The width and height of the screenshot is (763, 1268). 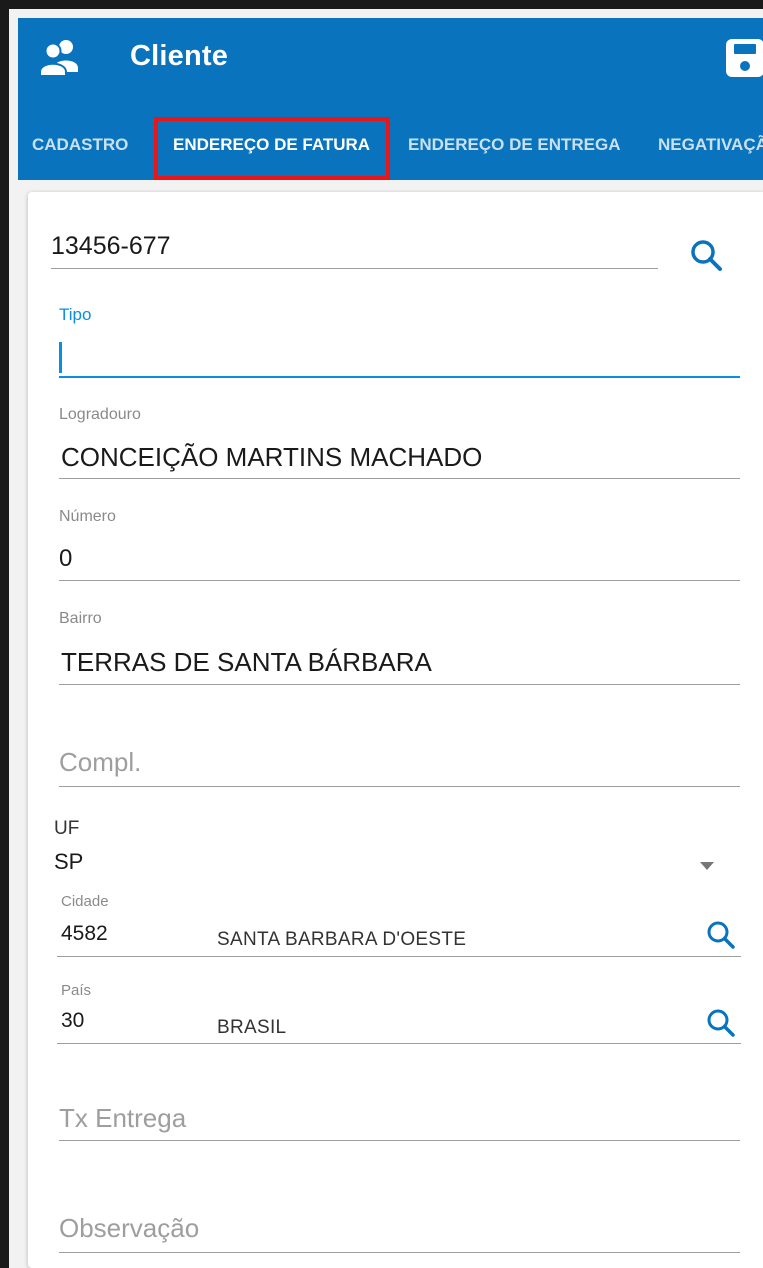 What do you see at coordinates (272, 148) in the screenshot?
I see `selected-tab-highlight` at bounding box center [272, 148].